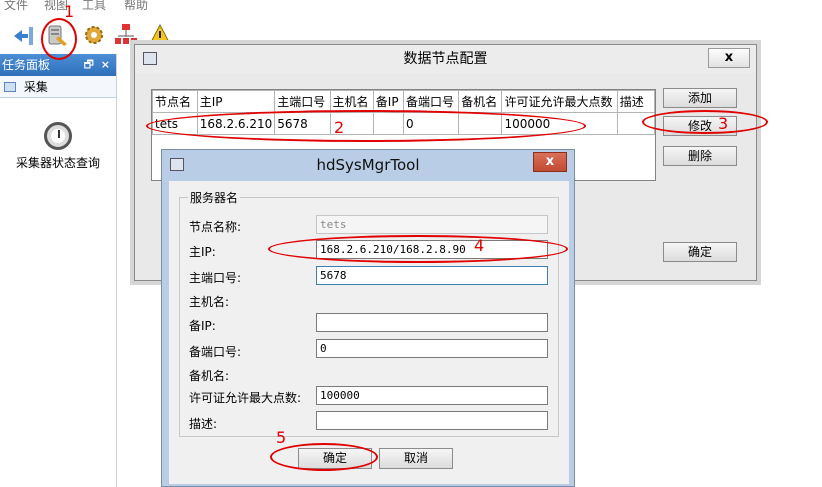  I want to click on task-group-collect: 采集, so click(58, 87).